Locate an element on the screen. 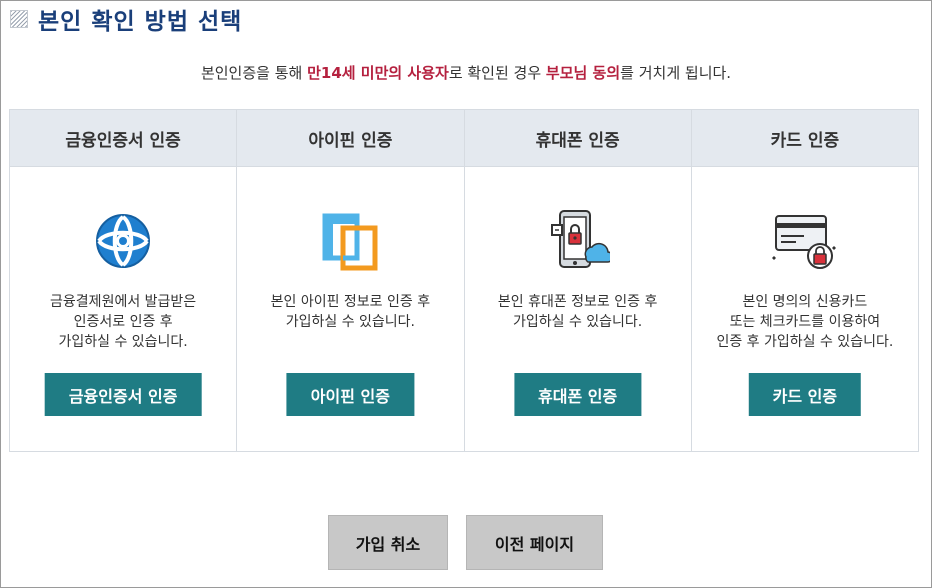 This screenshot has width=932, height=588. title-bullet-icon is located at coordinates (19, 19).